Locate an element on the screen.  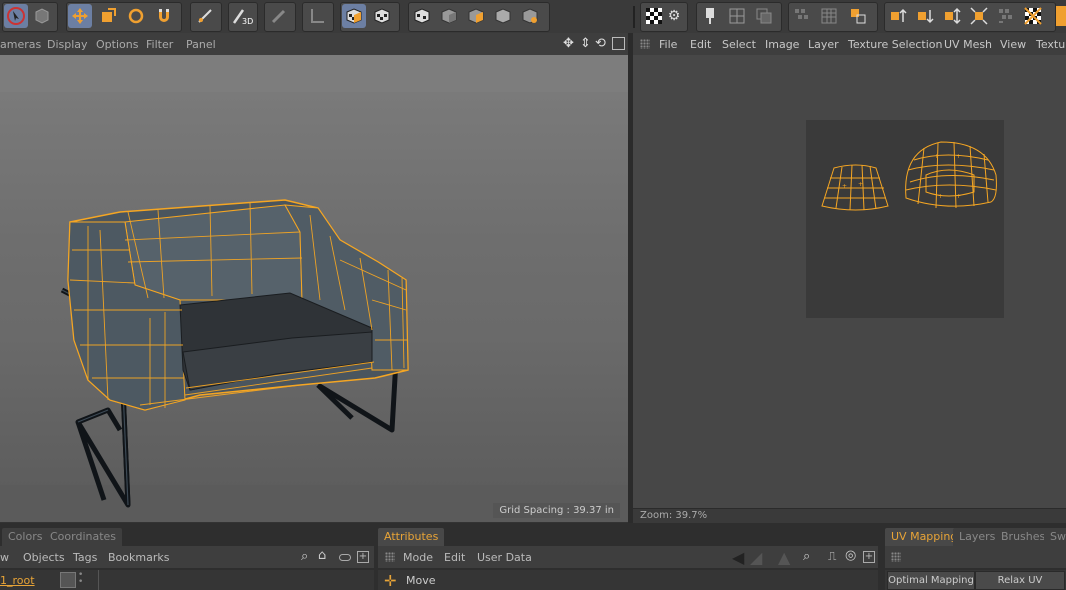
uv-overflow-button is located at coordinates (1061, 16).